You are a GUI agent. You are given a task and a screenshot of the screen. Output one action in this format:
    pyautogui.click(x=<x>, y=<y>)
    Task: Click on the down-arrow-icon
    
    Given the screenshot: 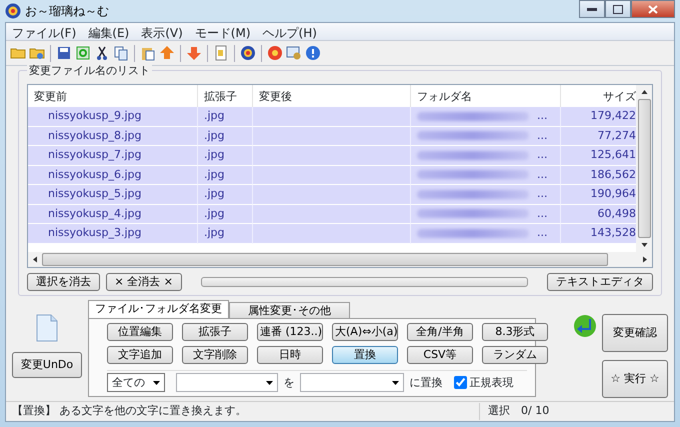 What is the action you would take?
    pyautogui.click(x=194, y=53)
    